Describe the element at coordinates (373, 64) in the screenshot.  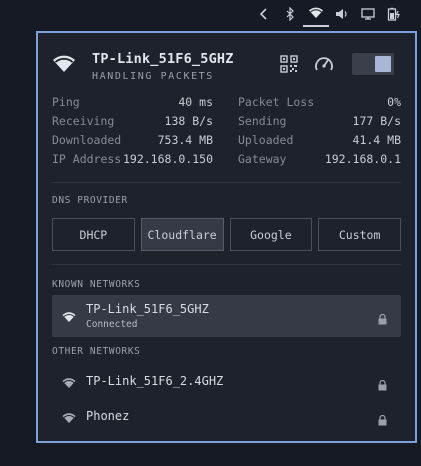
I see `wifi-toggle` at that location.